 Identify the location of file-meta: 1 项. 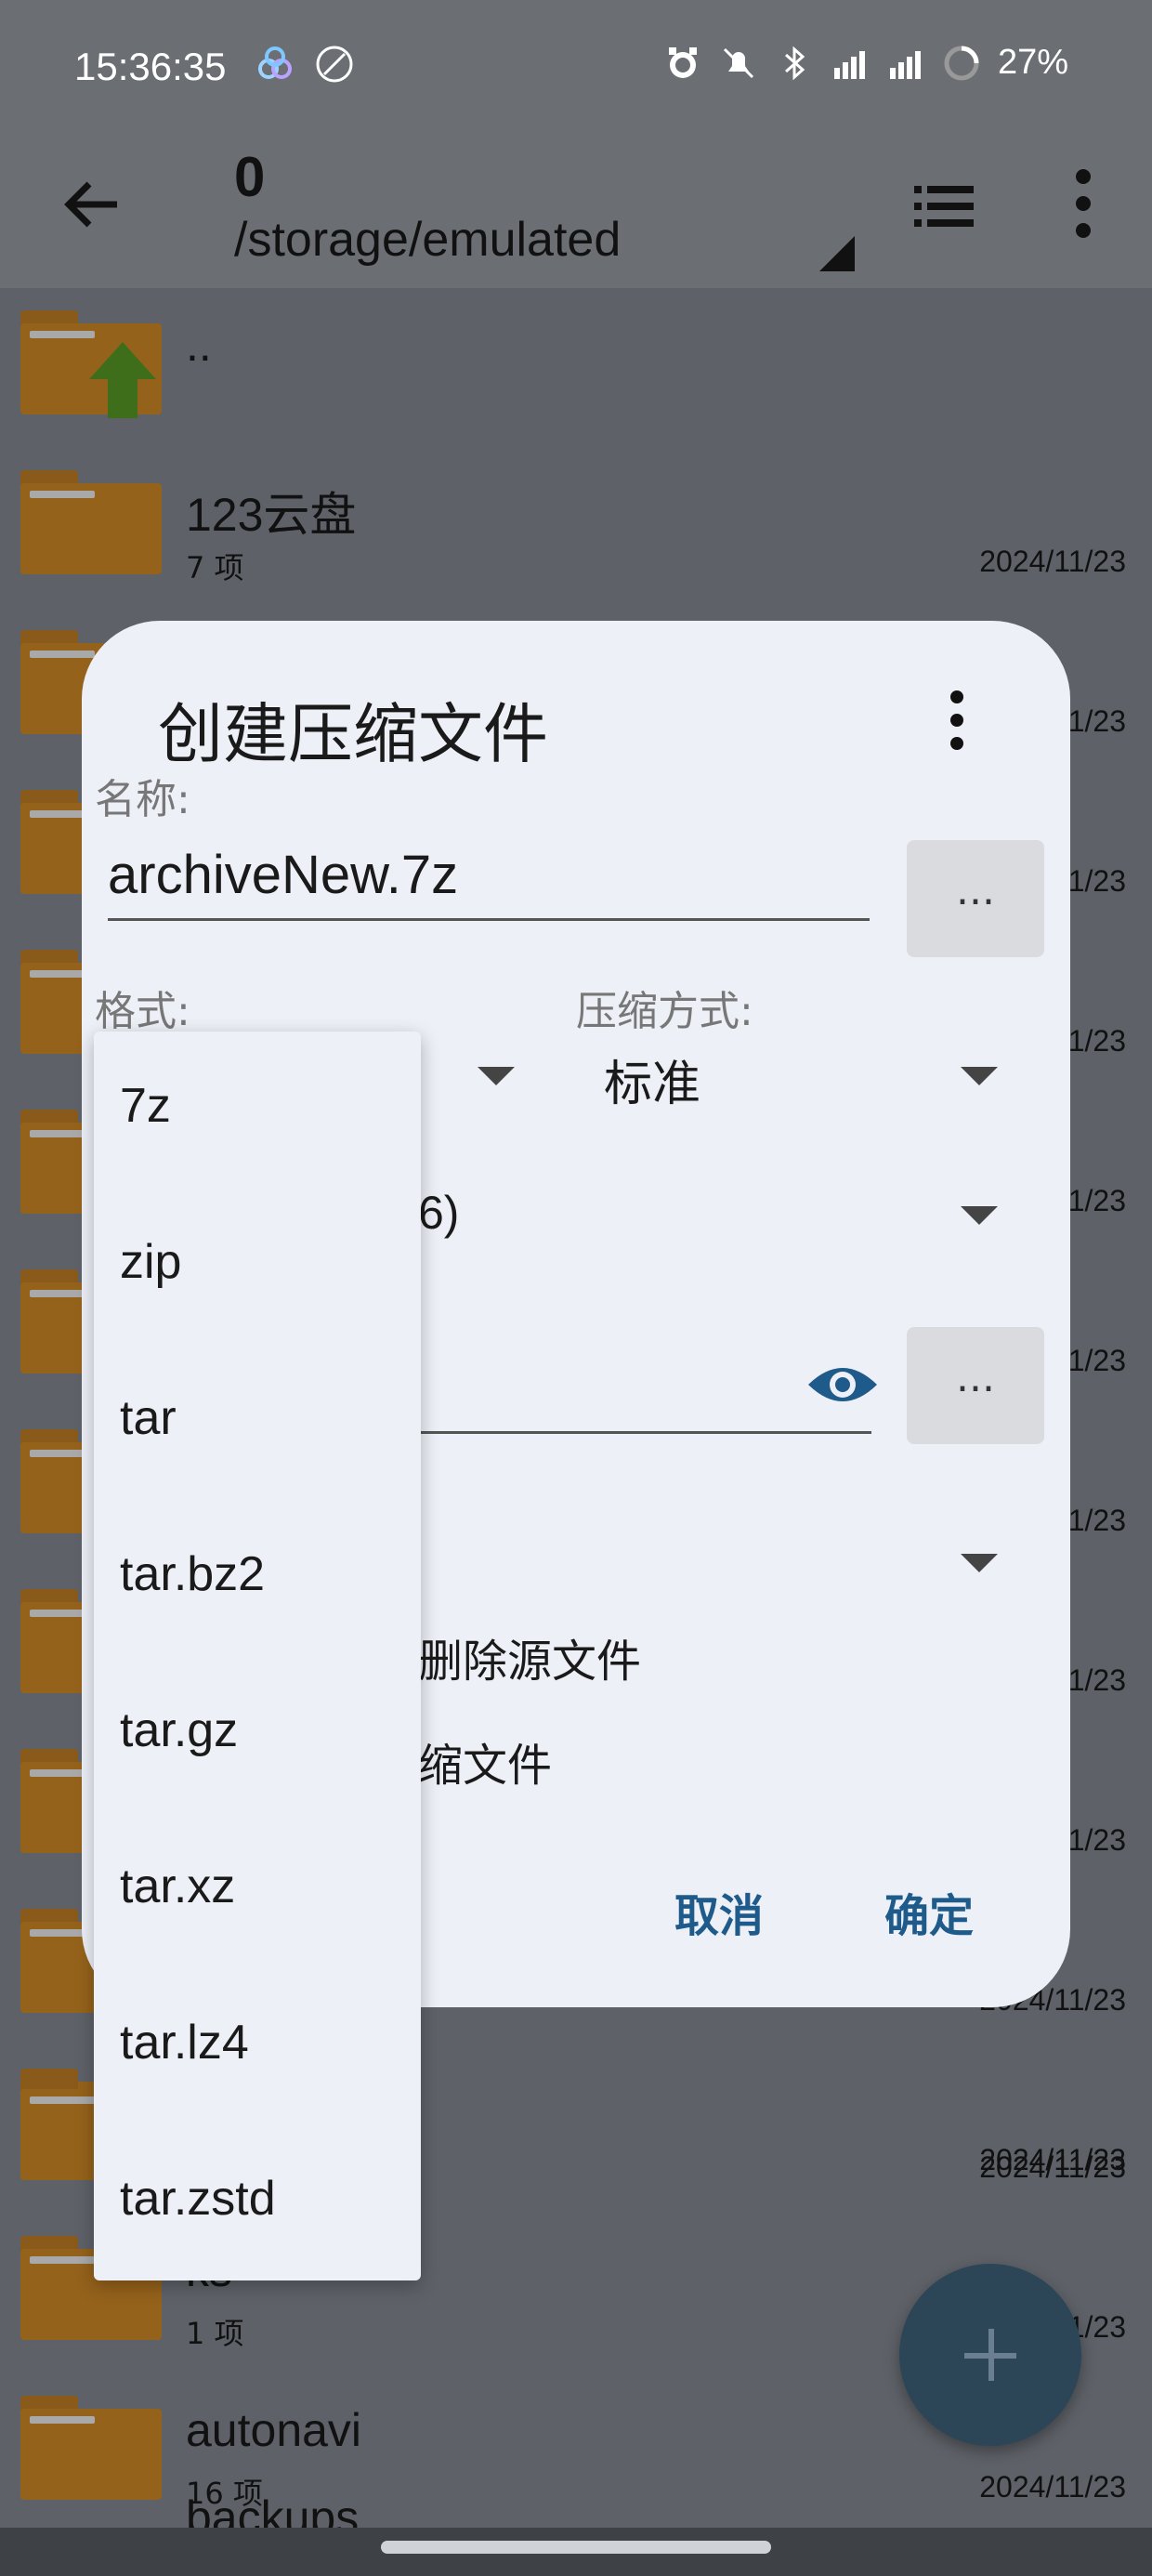
(215, 2333).